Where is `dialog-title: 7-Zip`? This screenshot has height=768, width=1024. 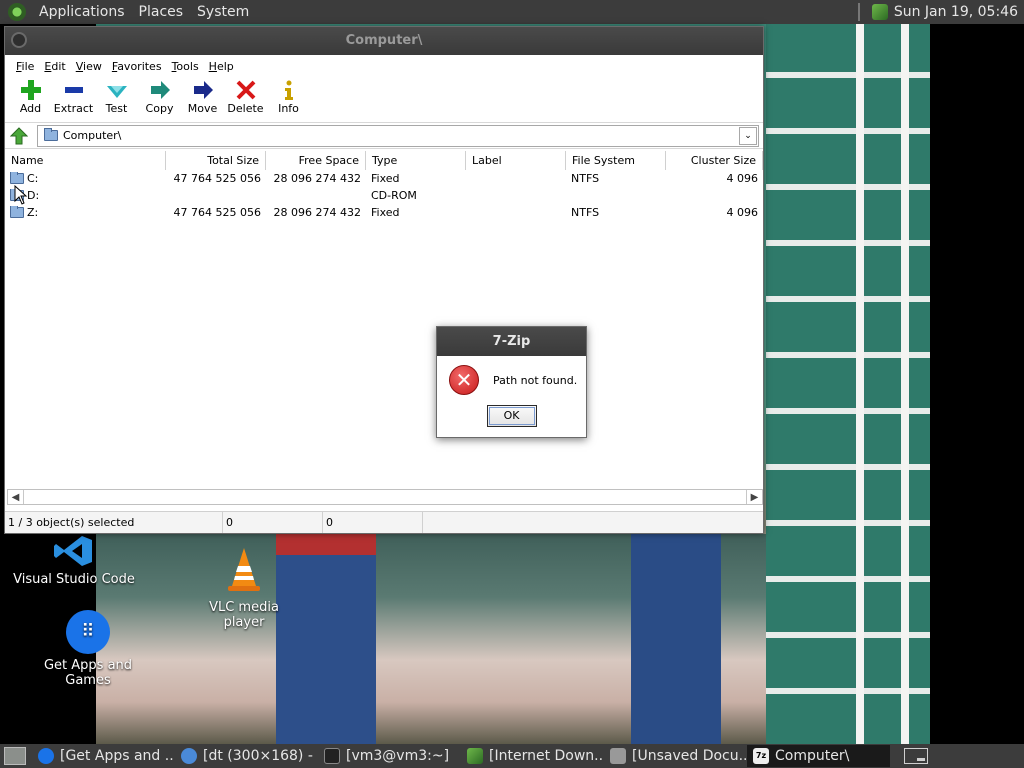 dialog-title: 7-Zip is located at coordinates (511, 341).